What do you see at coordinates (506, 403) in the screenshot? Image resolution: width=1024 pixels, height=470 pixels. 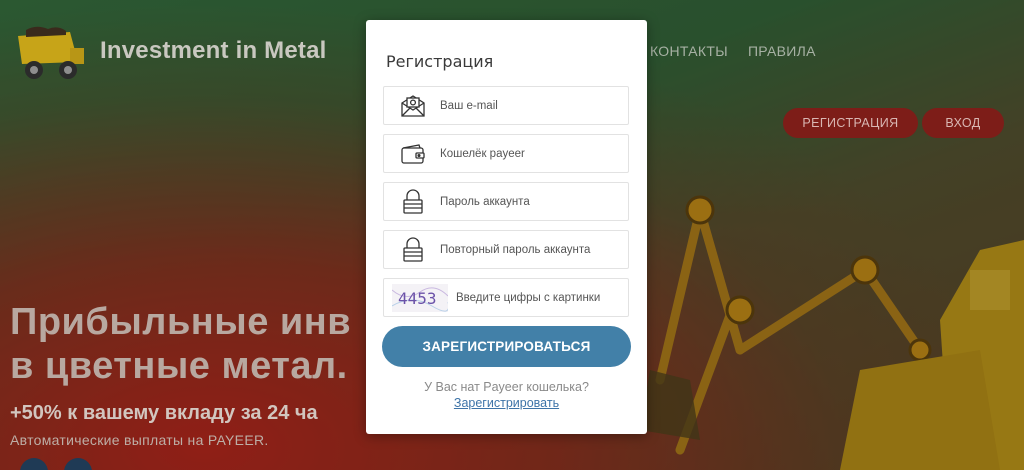 I see `register-wallet-link: Зарегистрировать` at bounding box center [506, 403].